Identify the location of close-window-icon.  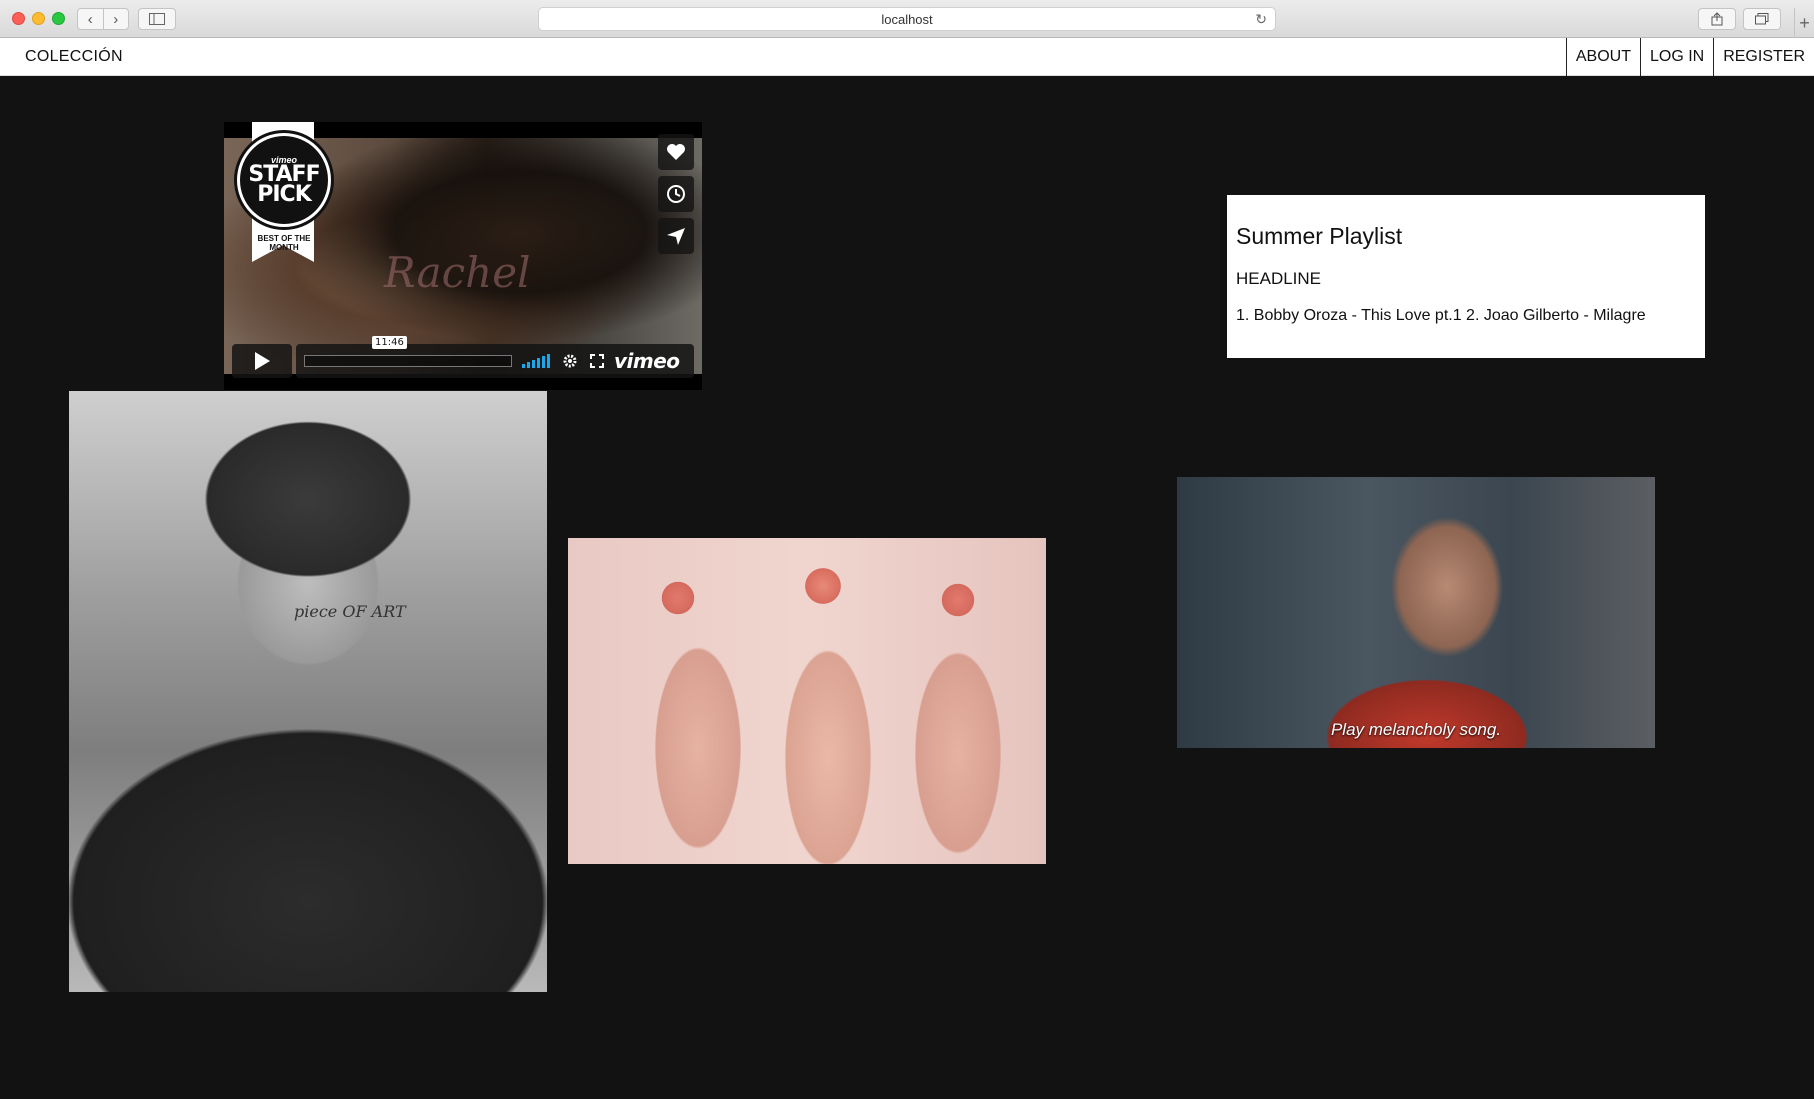
(18, 18).